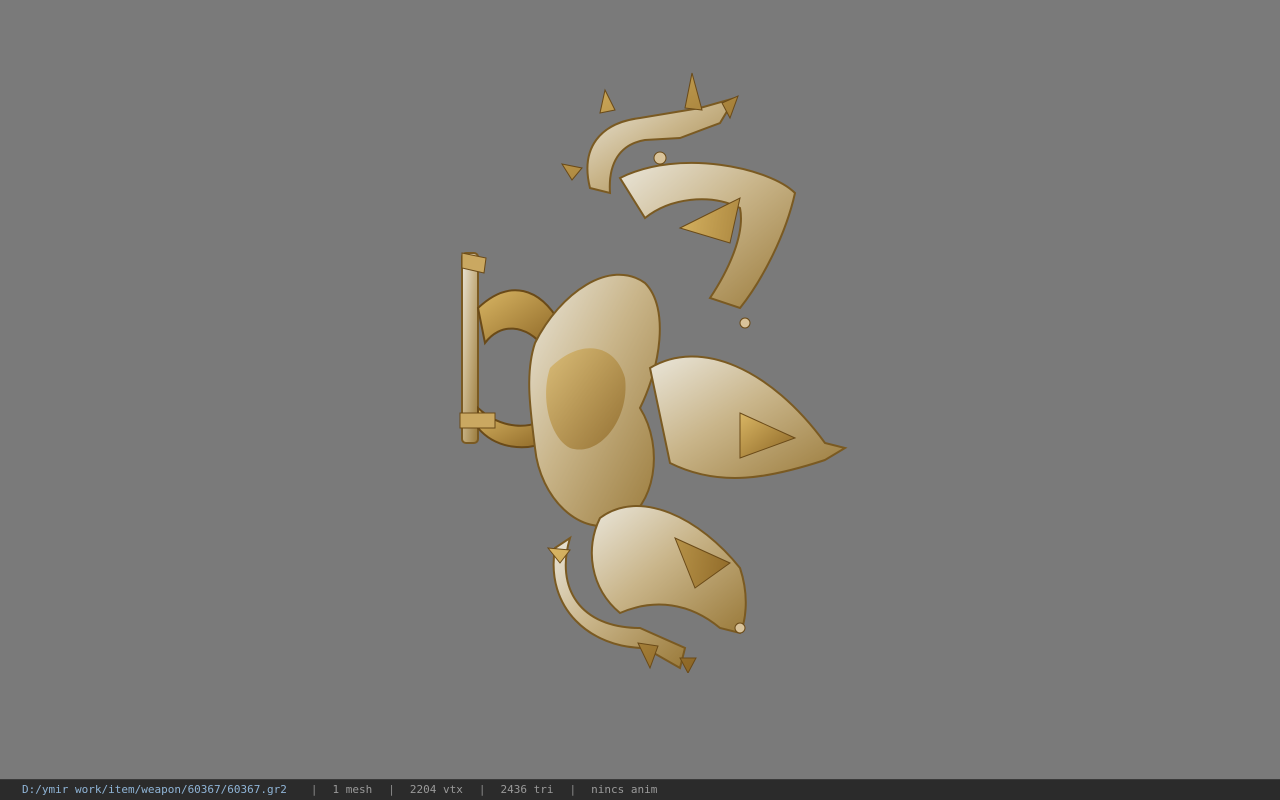 The image size is (1280, 800). What do you see at coordinates (154, 789) in the screenshot?
I see `file-path-label: D:/ymir work/item/weapon/60367/60367.gr2` at bounding box center [154, 789].